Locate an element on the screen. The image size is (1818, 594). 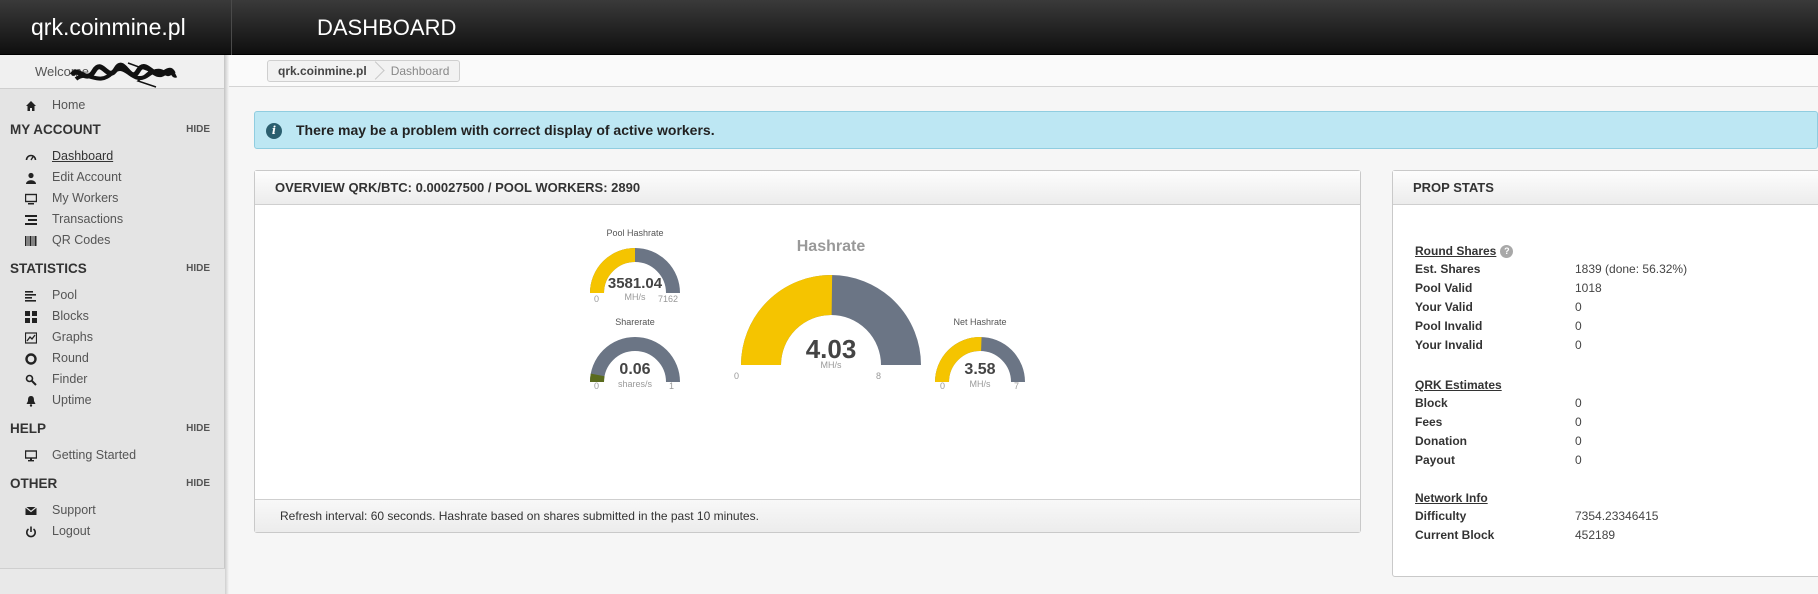
stat-label: Difficulty is located at coordinates (1441, 516).